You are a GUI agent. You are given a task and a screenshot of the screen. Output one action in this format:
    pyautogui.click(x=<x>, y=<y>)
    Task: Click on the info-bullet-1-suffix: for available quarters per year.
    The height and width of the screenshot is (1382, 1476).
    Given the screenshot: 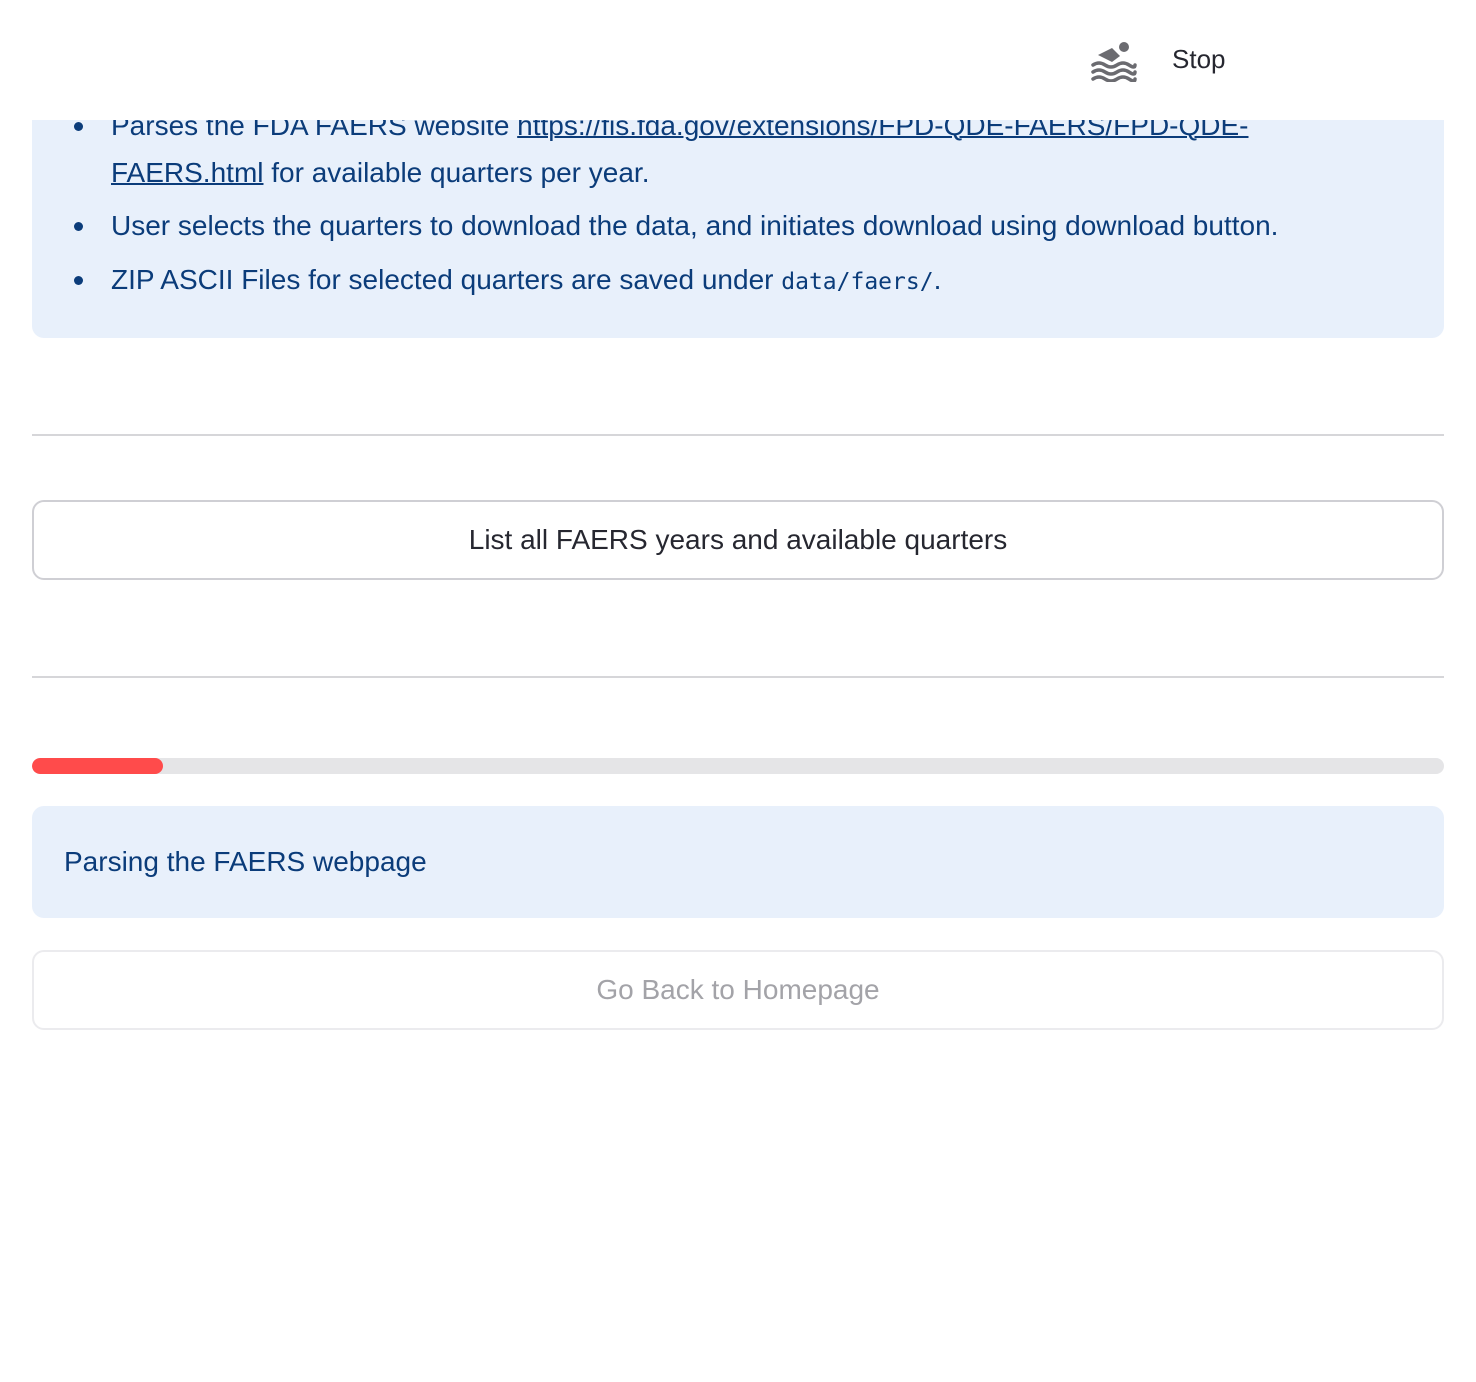 What is the action you would take?
    pyautogui.click(x=456, y=172)
    